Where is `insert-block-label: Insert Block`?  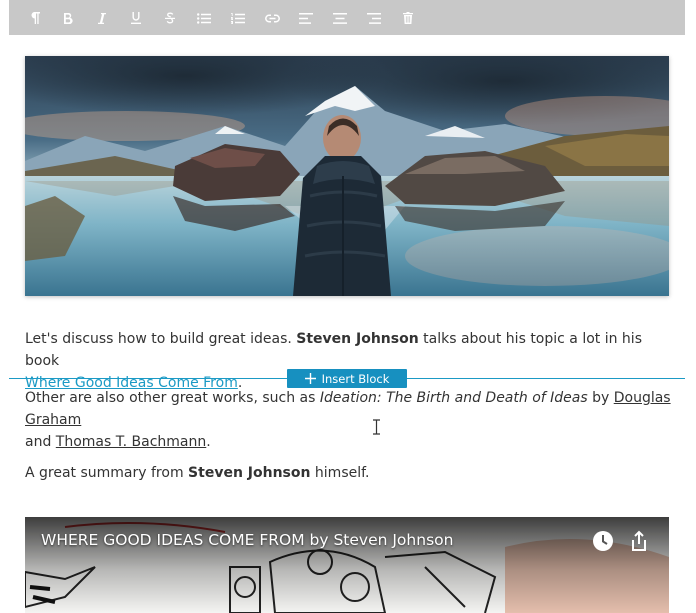 insert-block-label: Insert Block is located at coordinates (355, 378).